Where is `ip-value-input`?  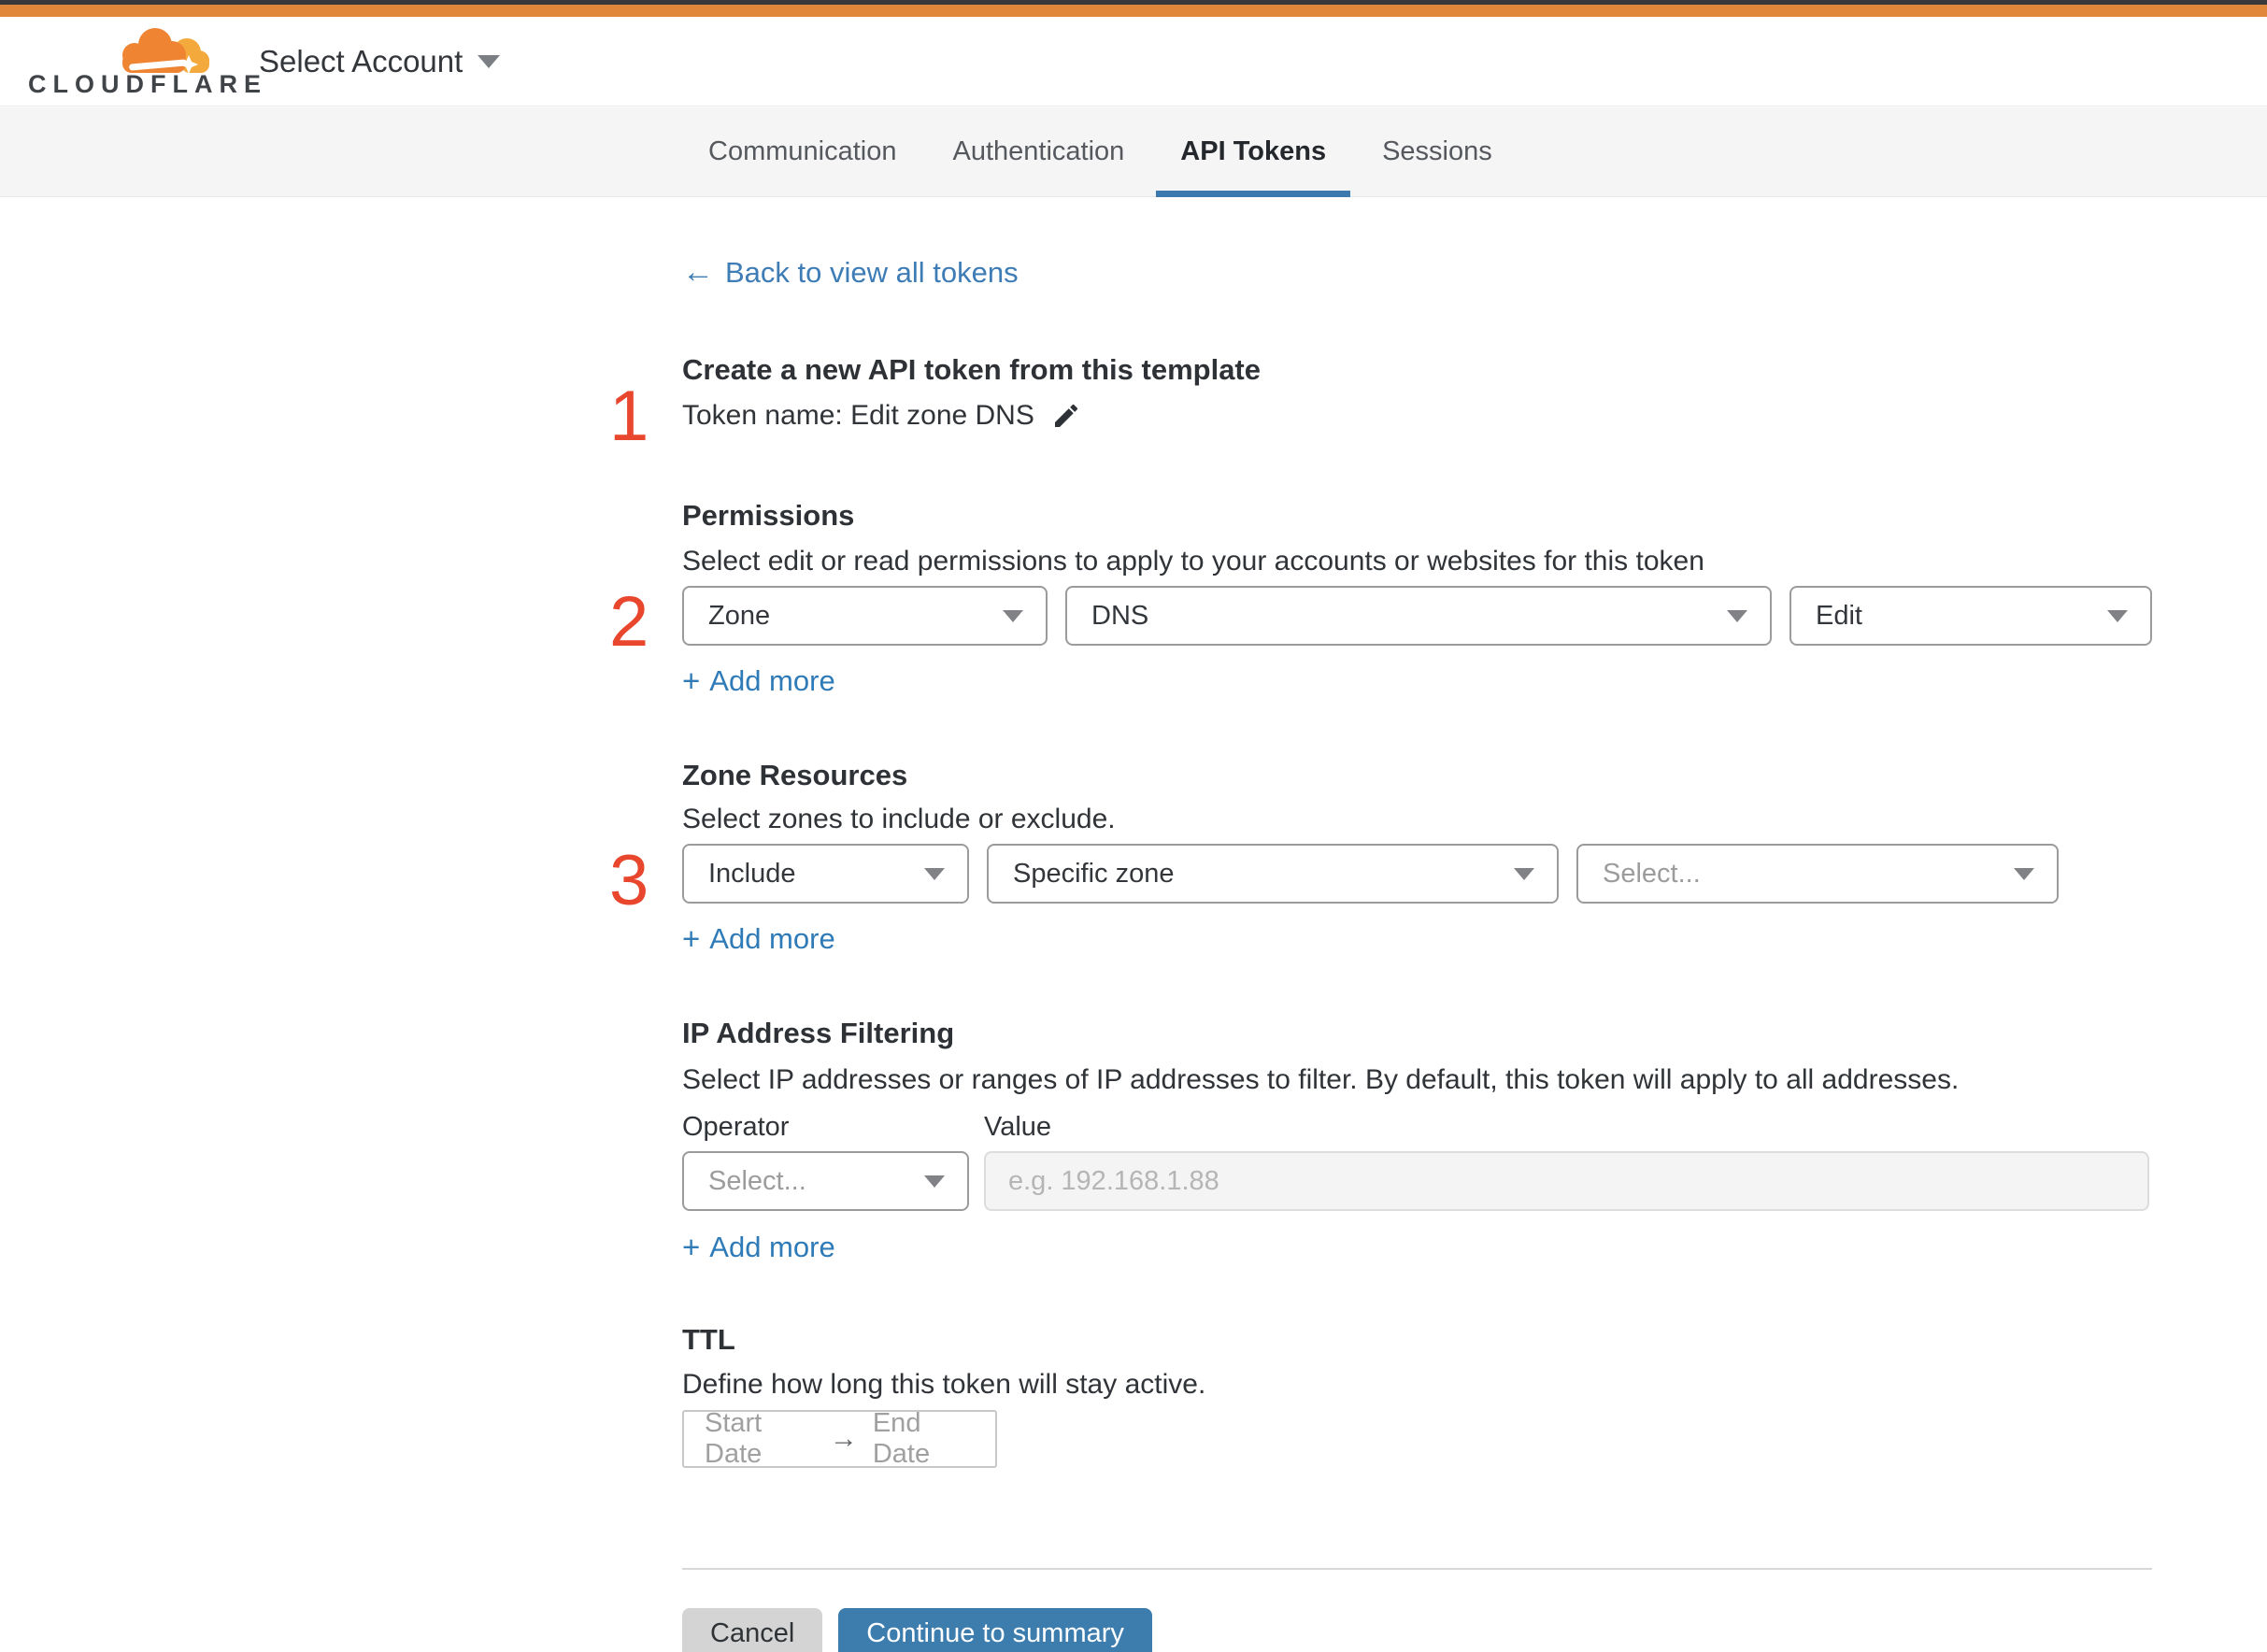
ip-value-input is located at coordinates (1567, 1181).